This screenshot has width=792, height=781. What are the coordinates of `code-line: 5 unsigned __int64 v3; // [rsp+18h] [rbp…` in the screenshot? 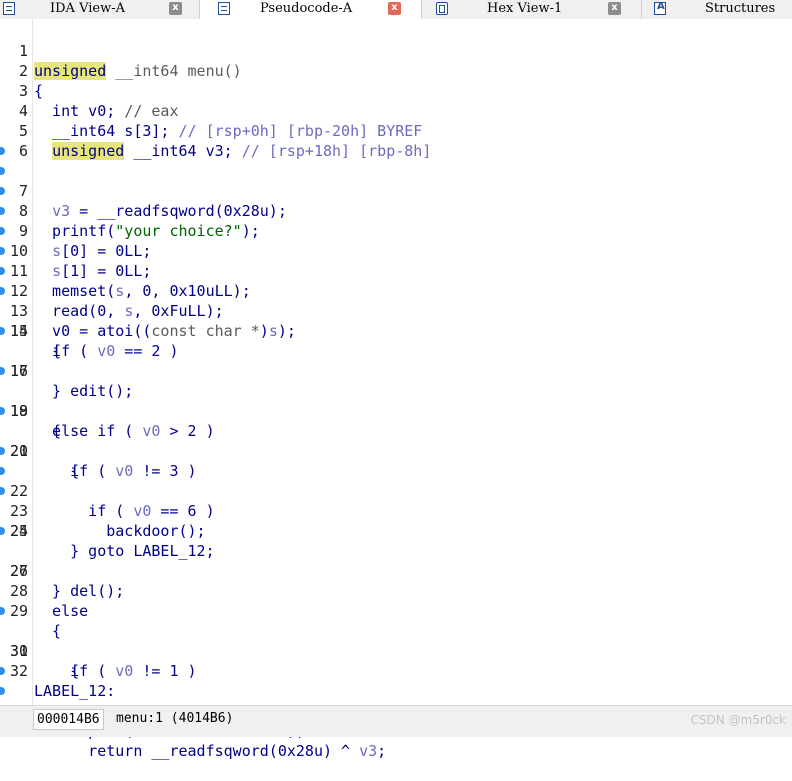 It's located at (396, 130).